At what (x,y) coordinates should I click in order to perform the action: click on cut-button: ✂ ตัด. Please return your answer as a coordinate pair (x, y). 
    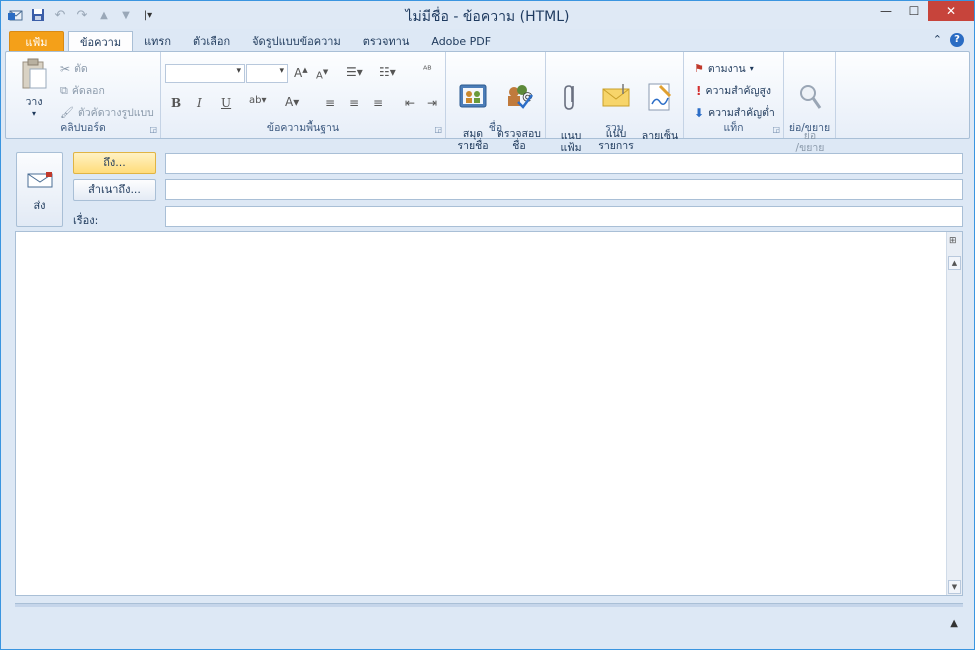
    Looking at the image, I should click on (74, 68).